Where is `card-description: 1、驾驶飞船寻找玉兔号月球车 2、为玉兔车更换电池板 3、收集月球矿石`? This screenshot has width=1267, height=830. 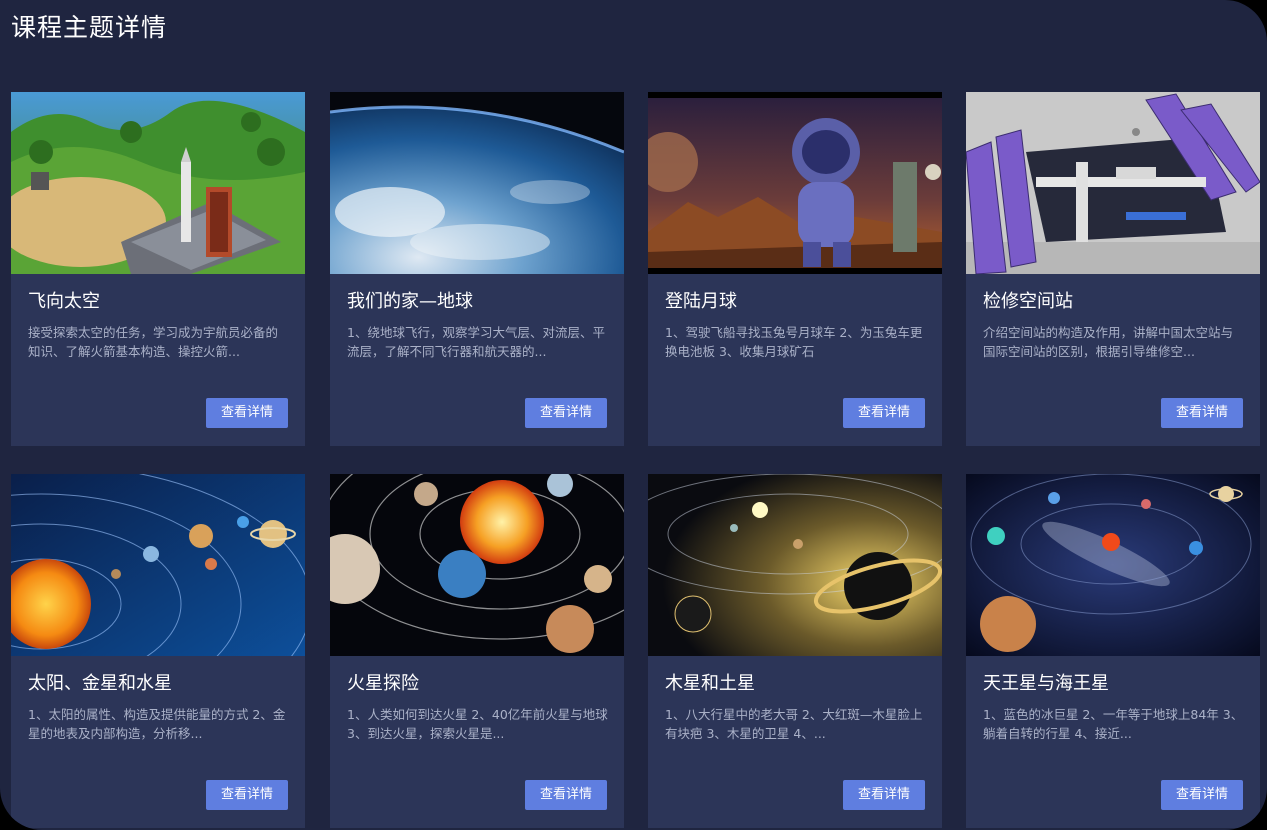
card-description: 1、驾驶飞船寻找玉兔号月球车 2、为玉兔车更换电池板 3、收集月球矿石 is located at coordinates (794, 342).